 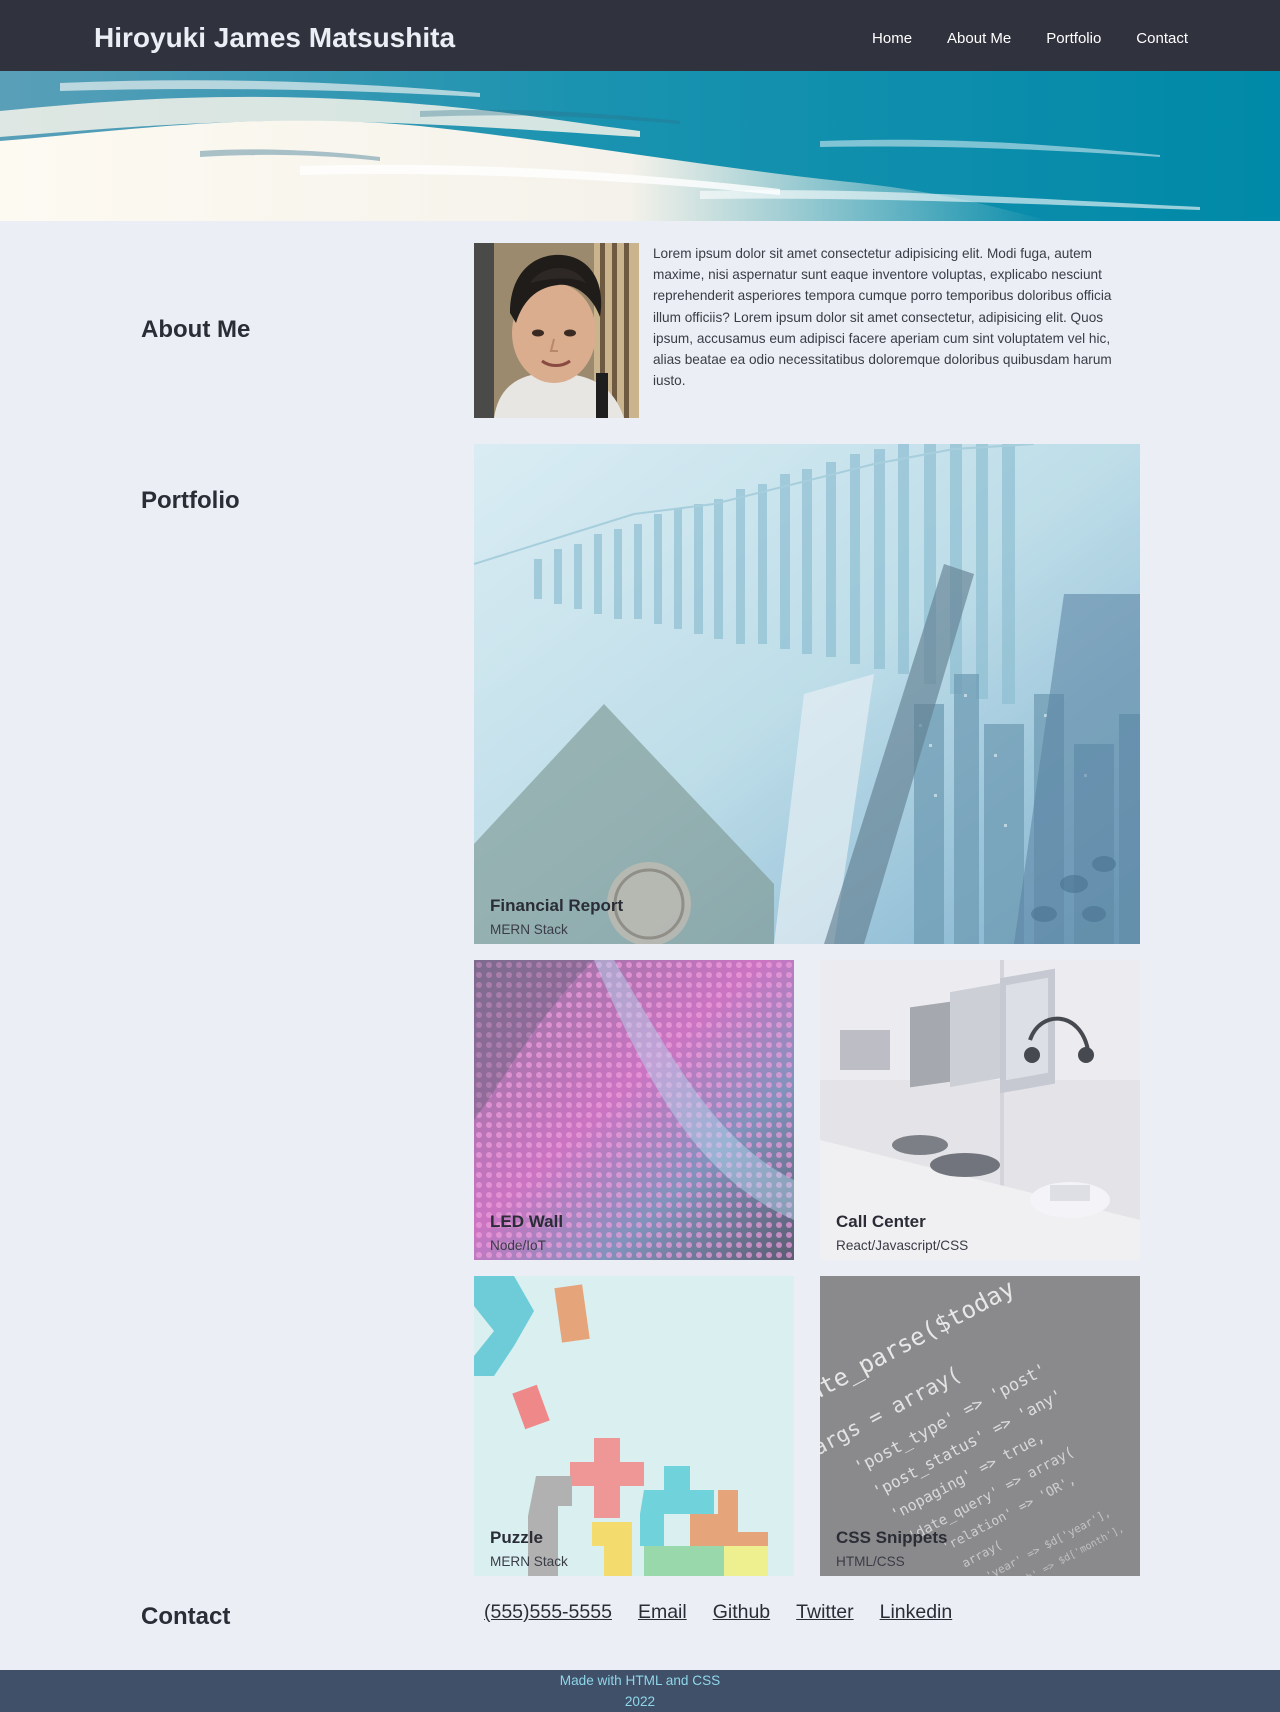 What do you see at coordinates (186, 1616) in the screenshot?
I see `contact-heading: Contact` at bounding box center [186, 1616].